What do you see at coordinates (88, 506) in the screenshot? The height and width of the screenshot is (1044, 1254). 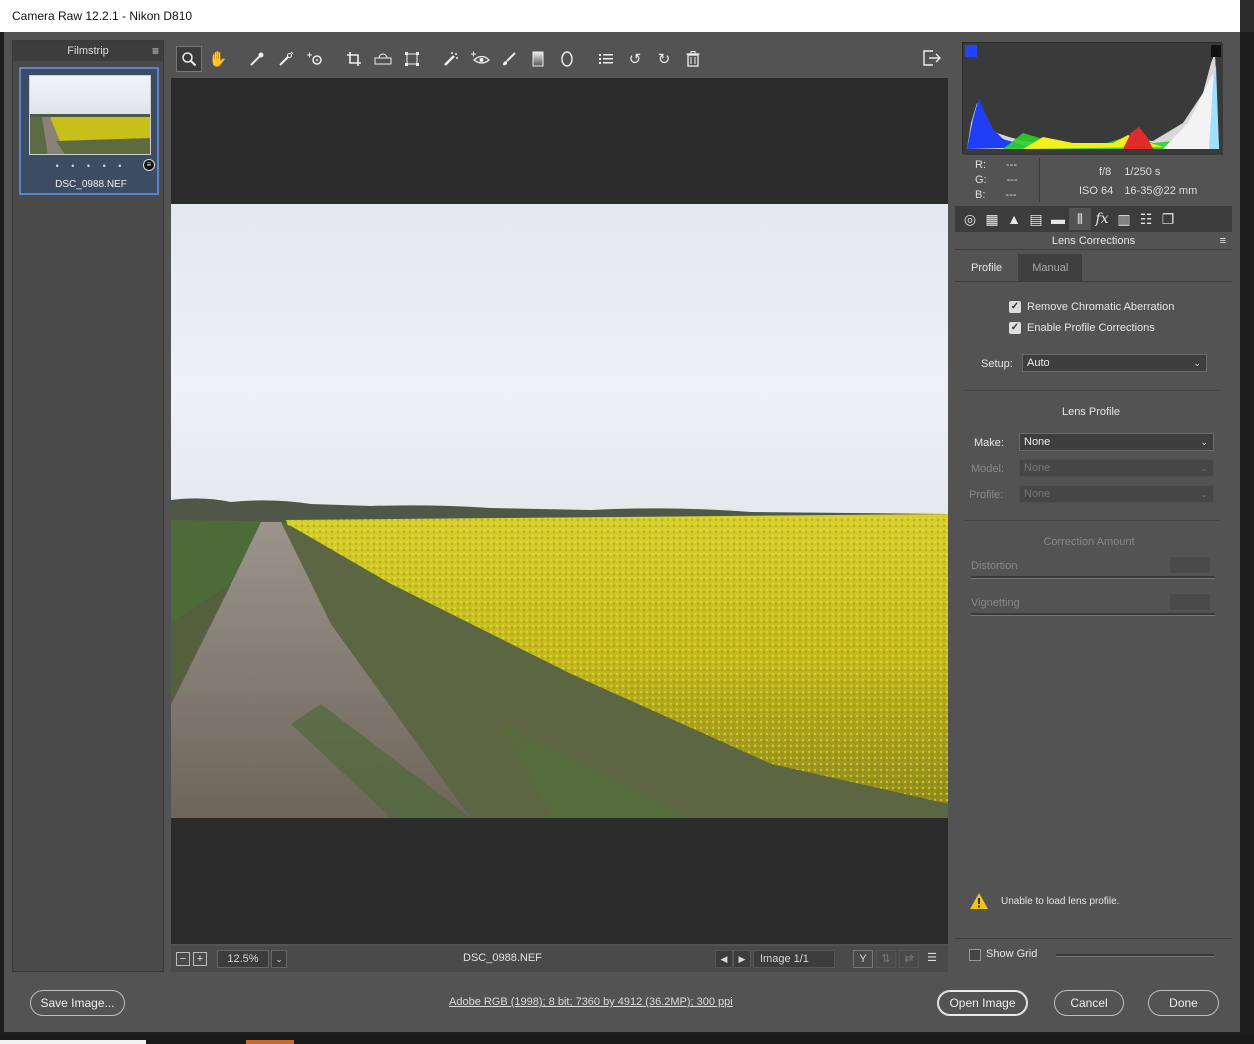 I see `filmstrip-panel: Filmstrip ≡ • • • • • ≡ DSC_0988.NEF` at bounding box center [88, 506].